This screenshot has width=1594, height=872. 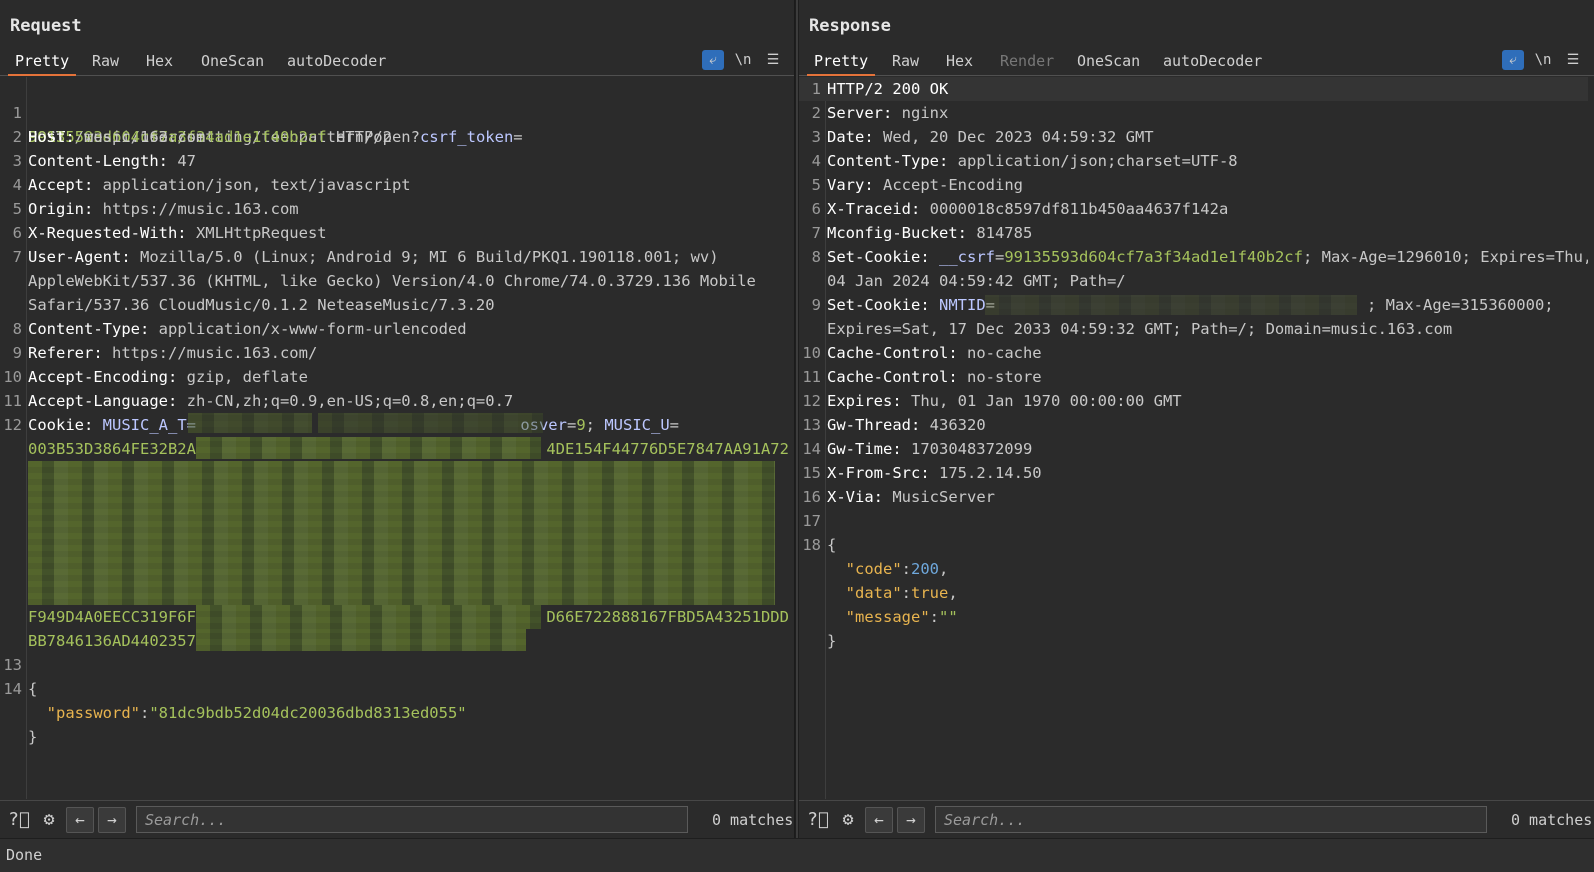 What do you see at coordinates (873, 569) in the screenshot?
I see `json-key: "code"` at bounding box center [873, 569].